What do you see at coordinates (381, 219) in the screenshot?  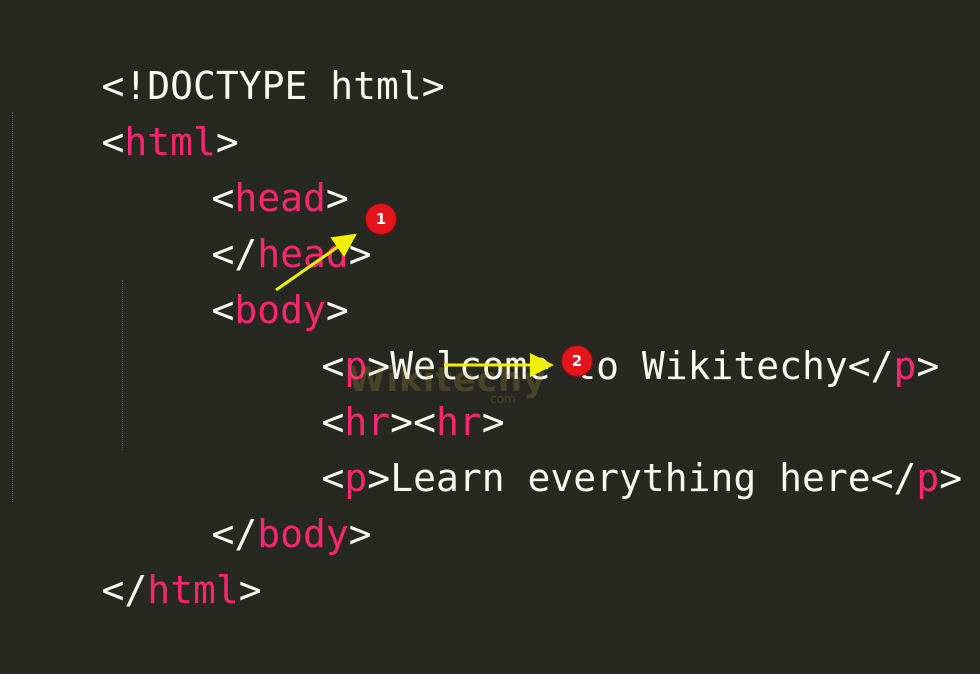 I see `annotation-badge-1: 1` at bounding box center [381, 219].